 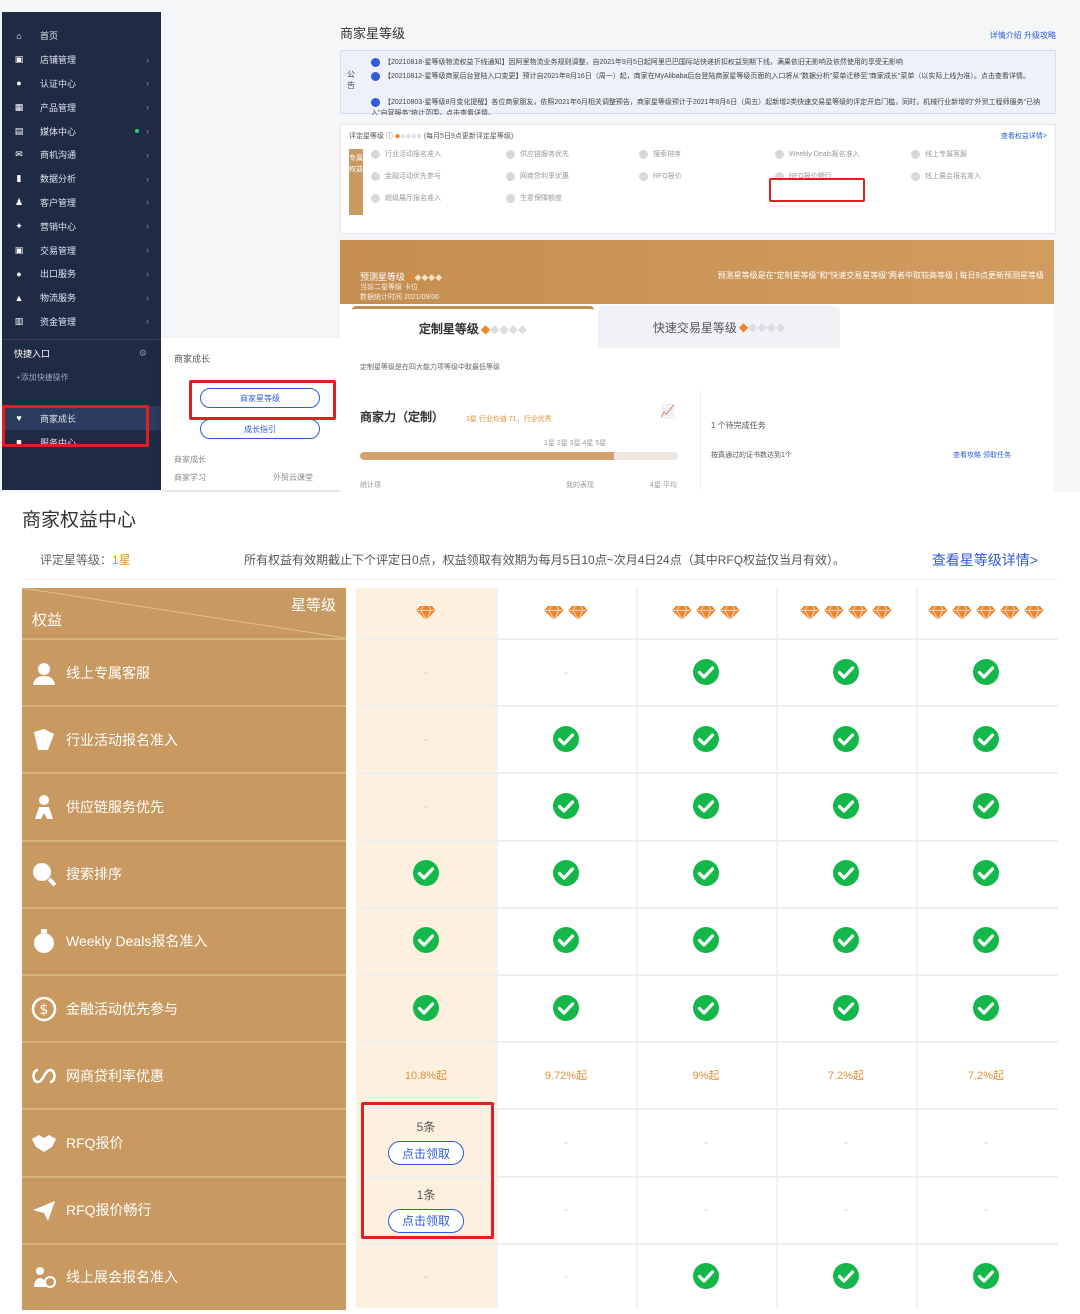 I want to click on rights-item: 超级展厅报名准入, so click(x=406, y=198).